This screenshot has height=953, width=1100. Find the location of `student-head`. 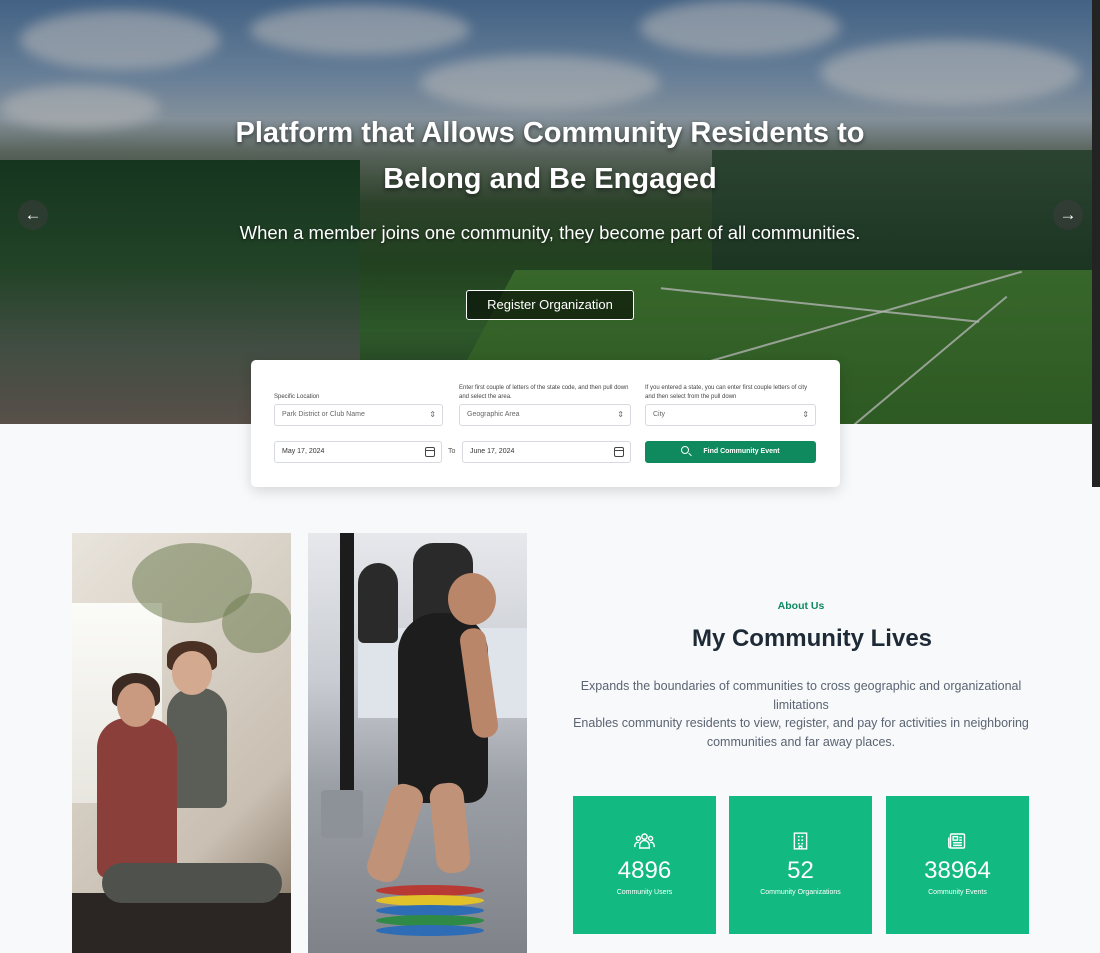

student-head is located at coordinates (136, 705).